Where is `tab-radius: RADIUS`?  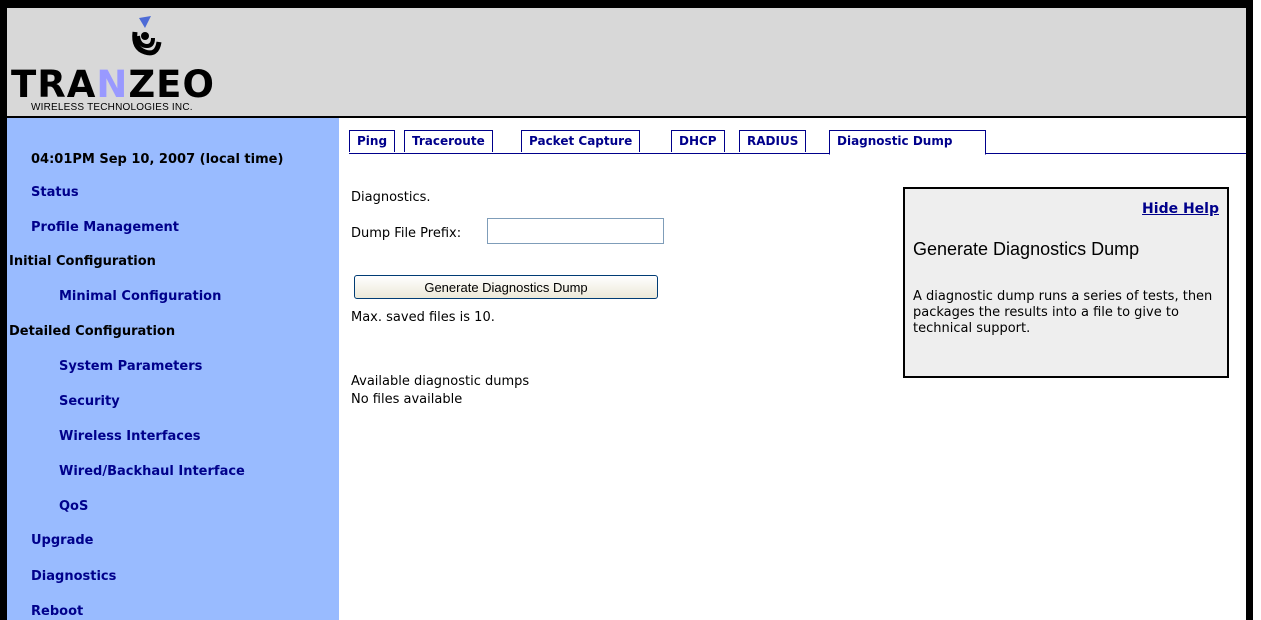
tab-radius: RADIUS is located at coordinates (773, 141).